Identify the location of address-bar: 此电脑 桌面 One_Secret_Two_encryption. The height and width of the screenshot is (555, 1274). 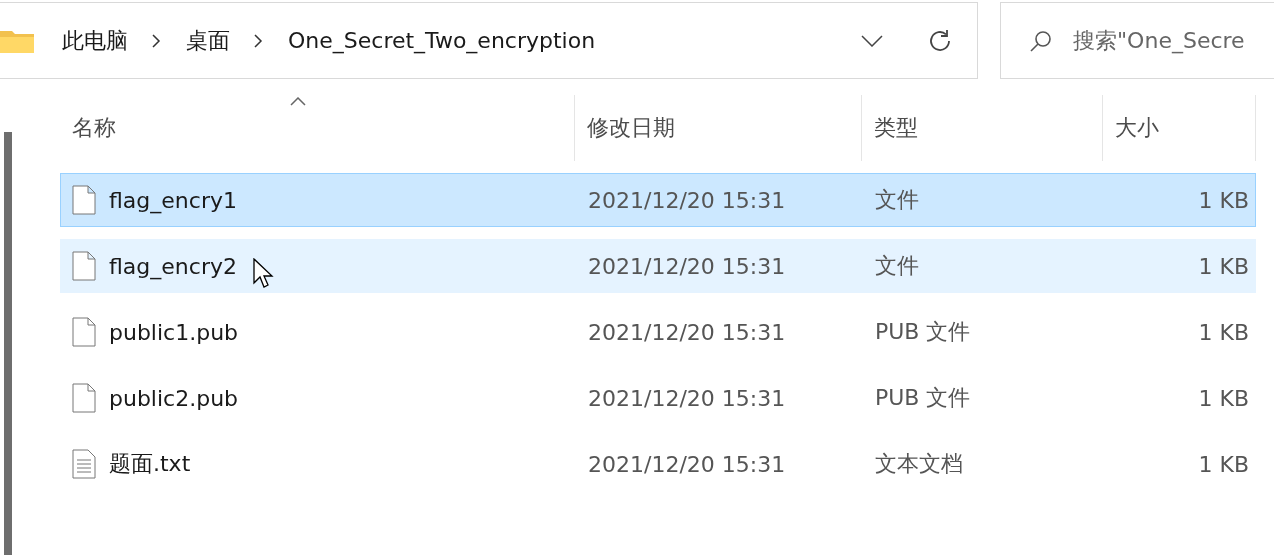
(489, 40).